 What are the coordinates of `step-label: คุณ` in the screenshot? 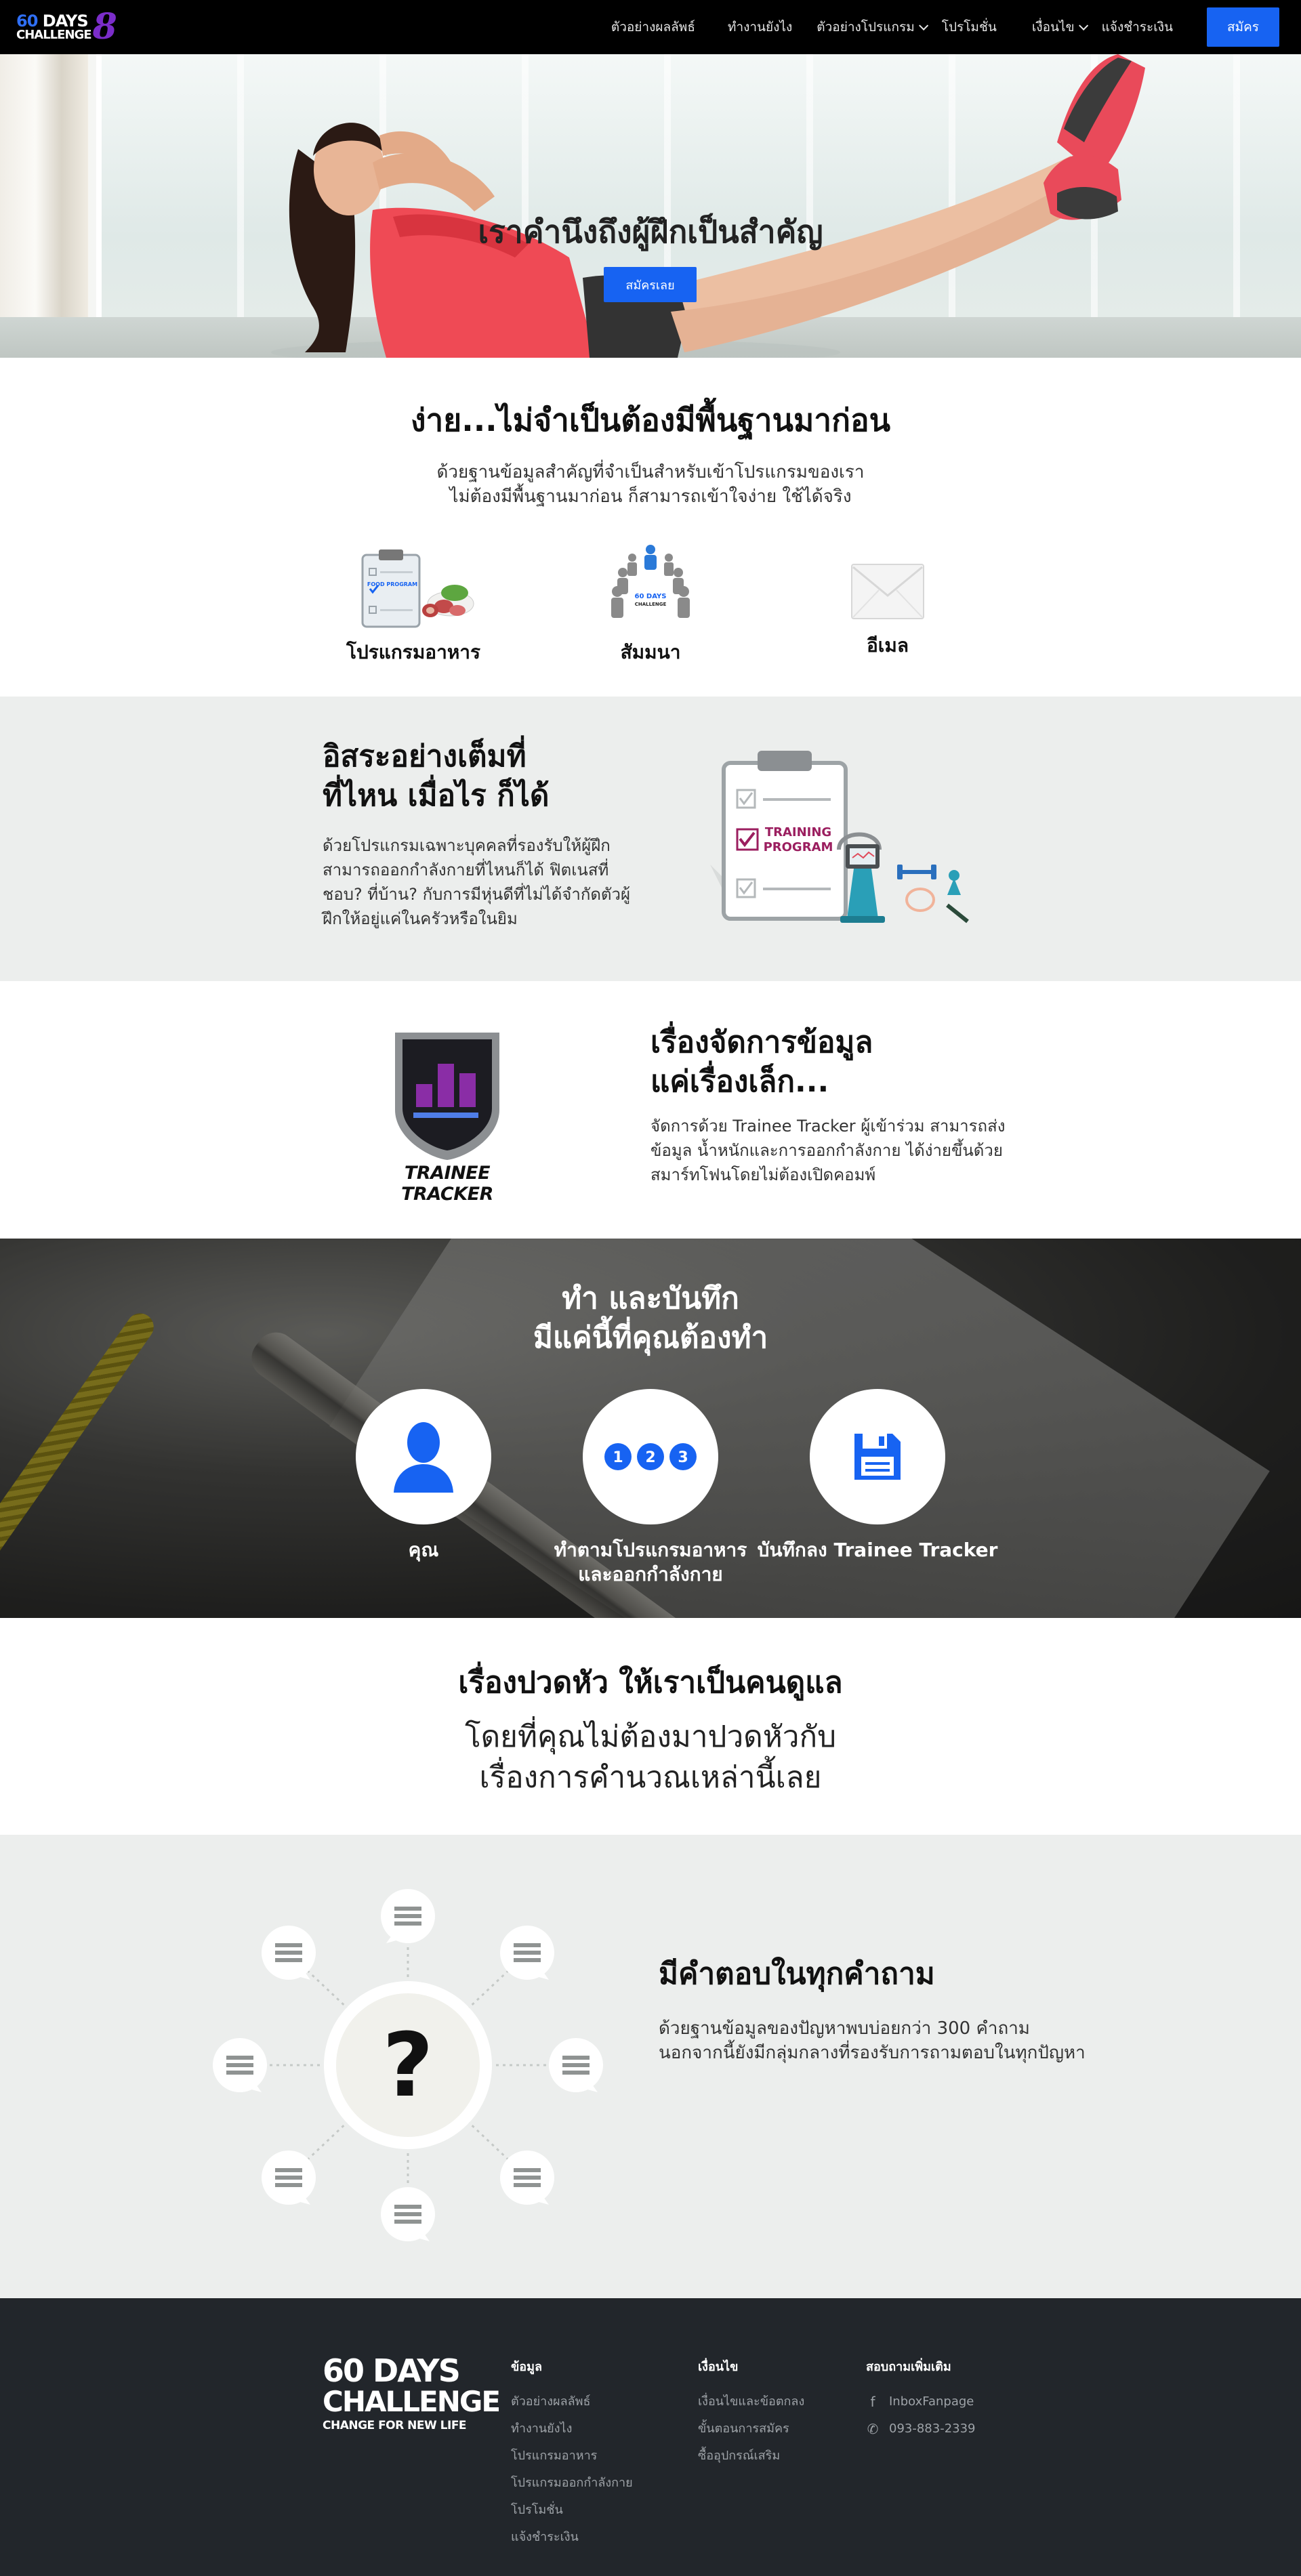 It's located at (424, 1550).